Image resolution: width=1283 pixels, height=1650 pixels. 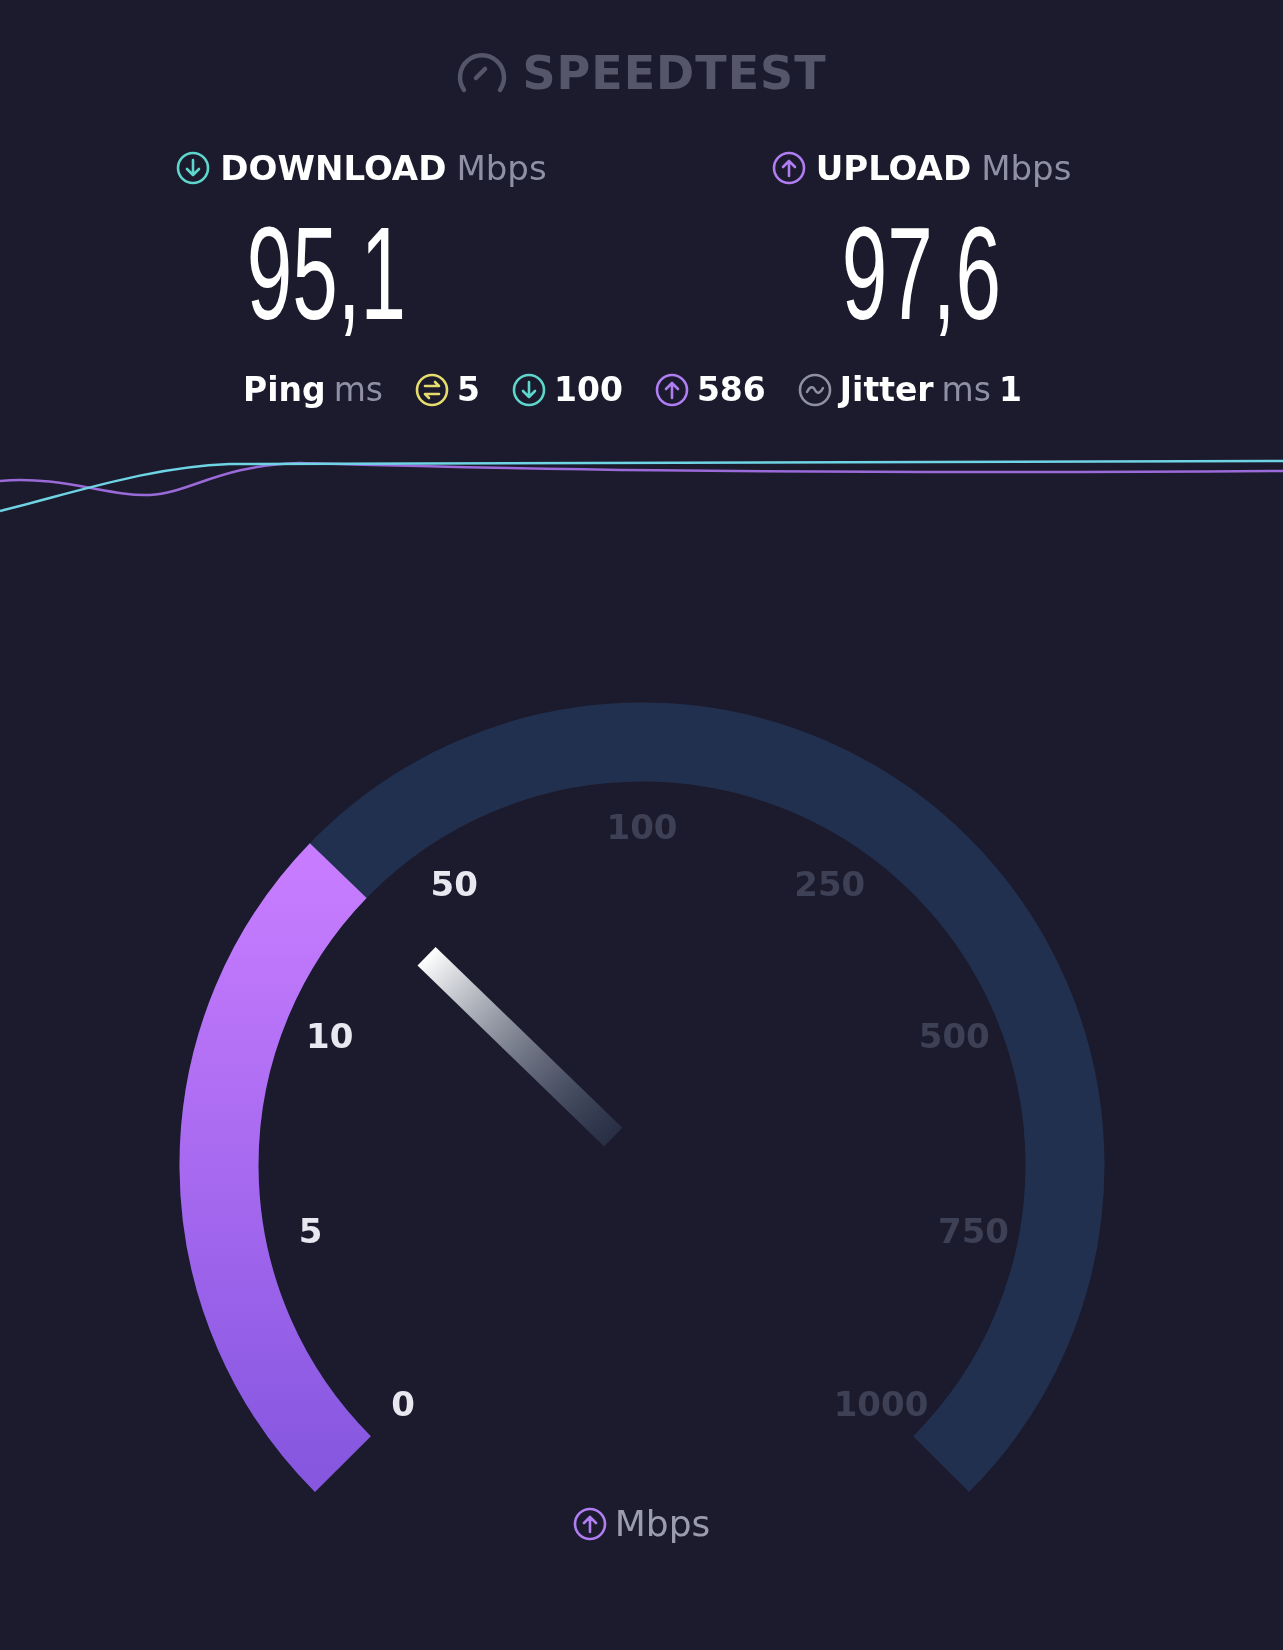 What do you see at coordinates (333, 168) in the screenshot?
I see `result-label: DOWNLOAD` at bounding box center [333, 168].